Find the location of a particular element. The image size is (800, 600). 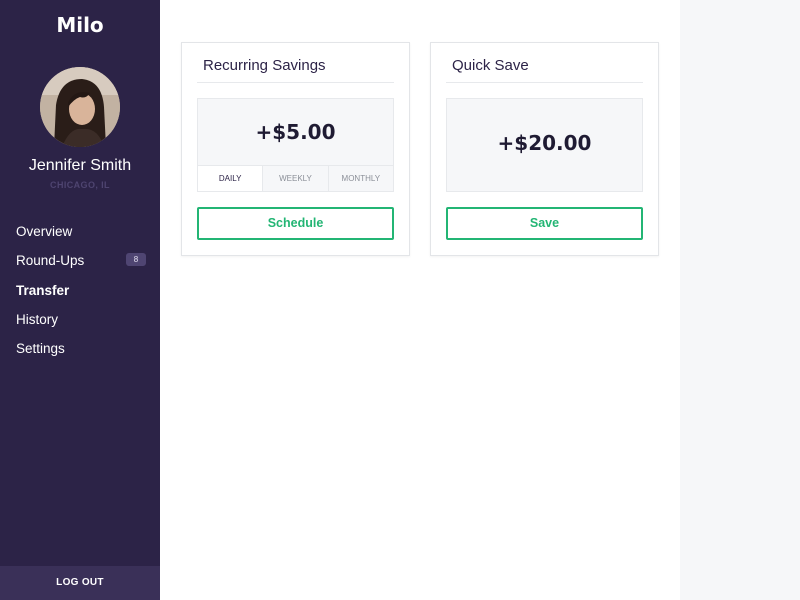

quick-amount-box: +$20.00 is located at coordinates (544, 145).